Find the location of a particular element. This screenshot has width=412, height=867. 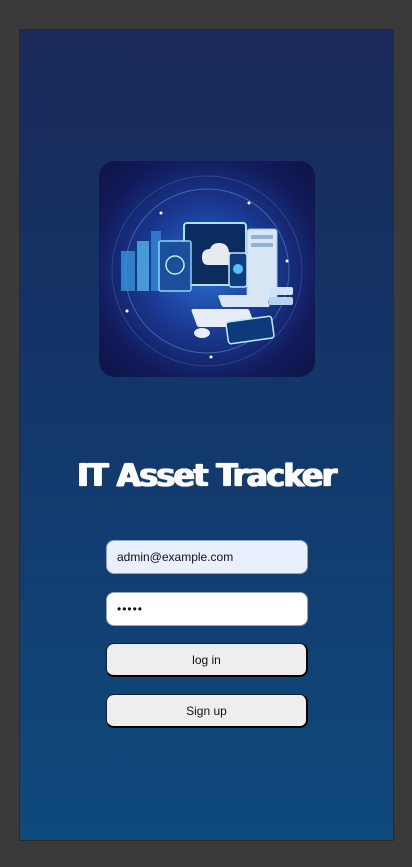

it-assets-illustration is located at coordinates (207, 271).